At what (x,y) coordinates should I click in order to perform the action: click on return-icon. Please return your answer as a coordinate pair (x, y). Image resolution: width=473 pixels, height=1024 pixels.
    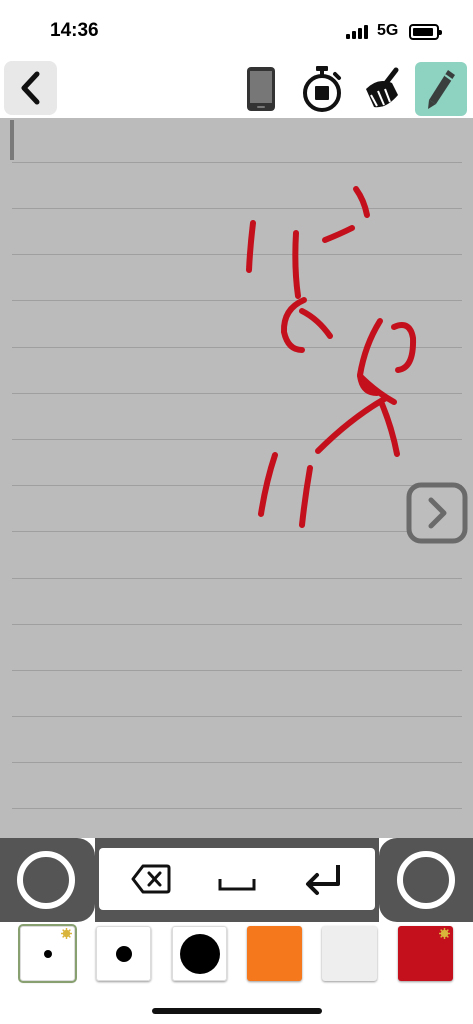
    Looking at the image, I should click on (323, 880).